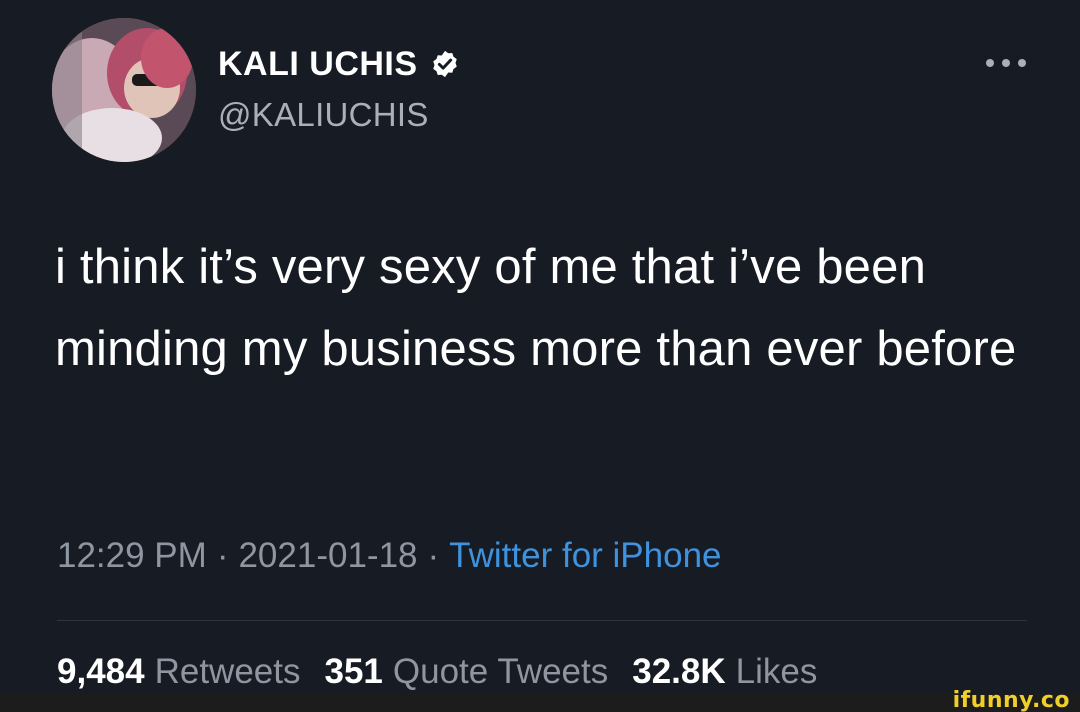 The height and width of the screenshot is (712, 1080). I want to click on quote-tweets-stat: 351 Quote Tweets, so click(467, 672).